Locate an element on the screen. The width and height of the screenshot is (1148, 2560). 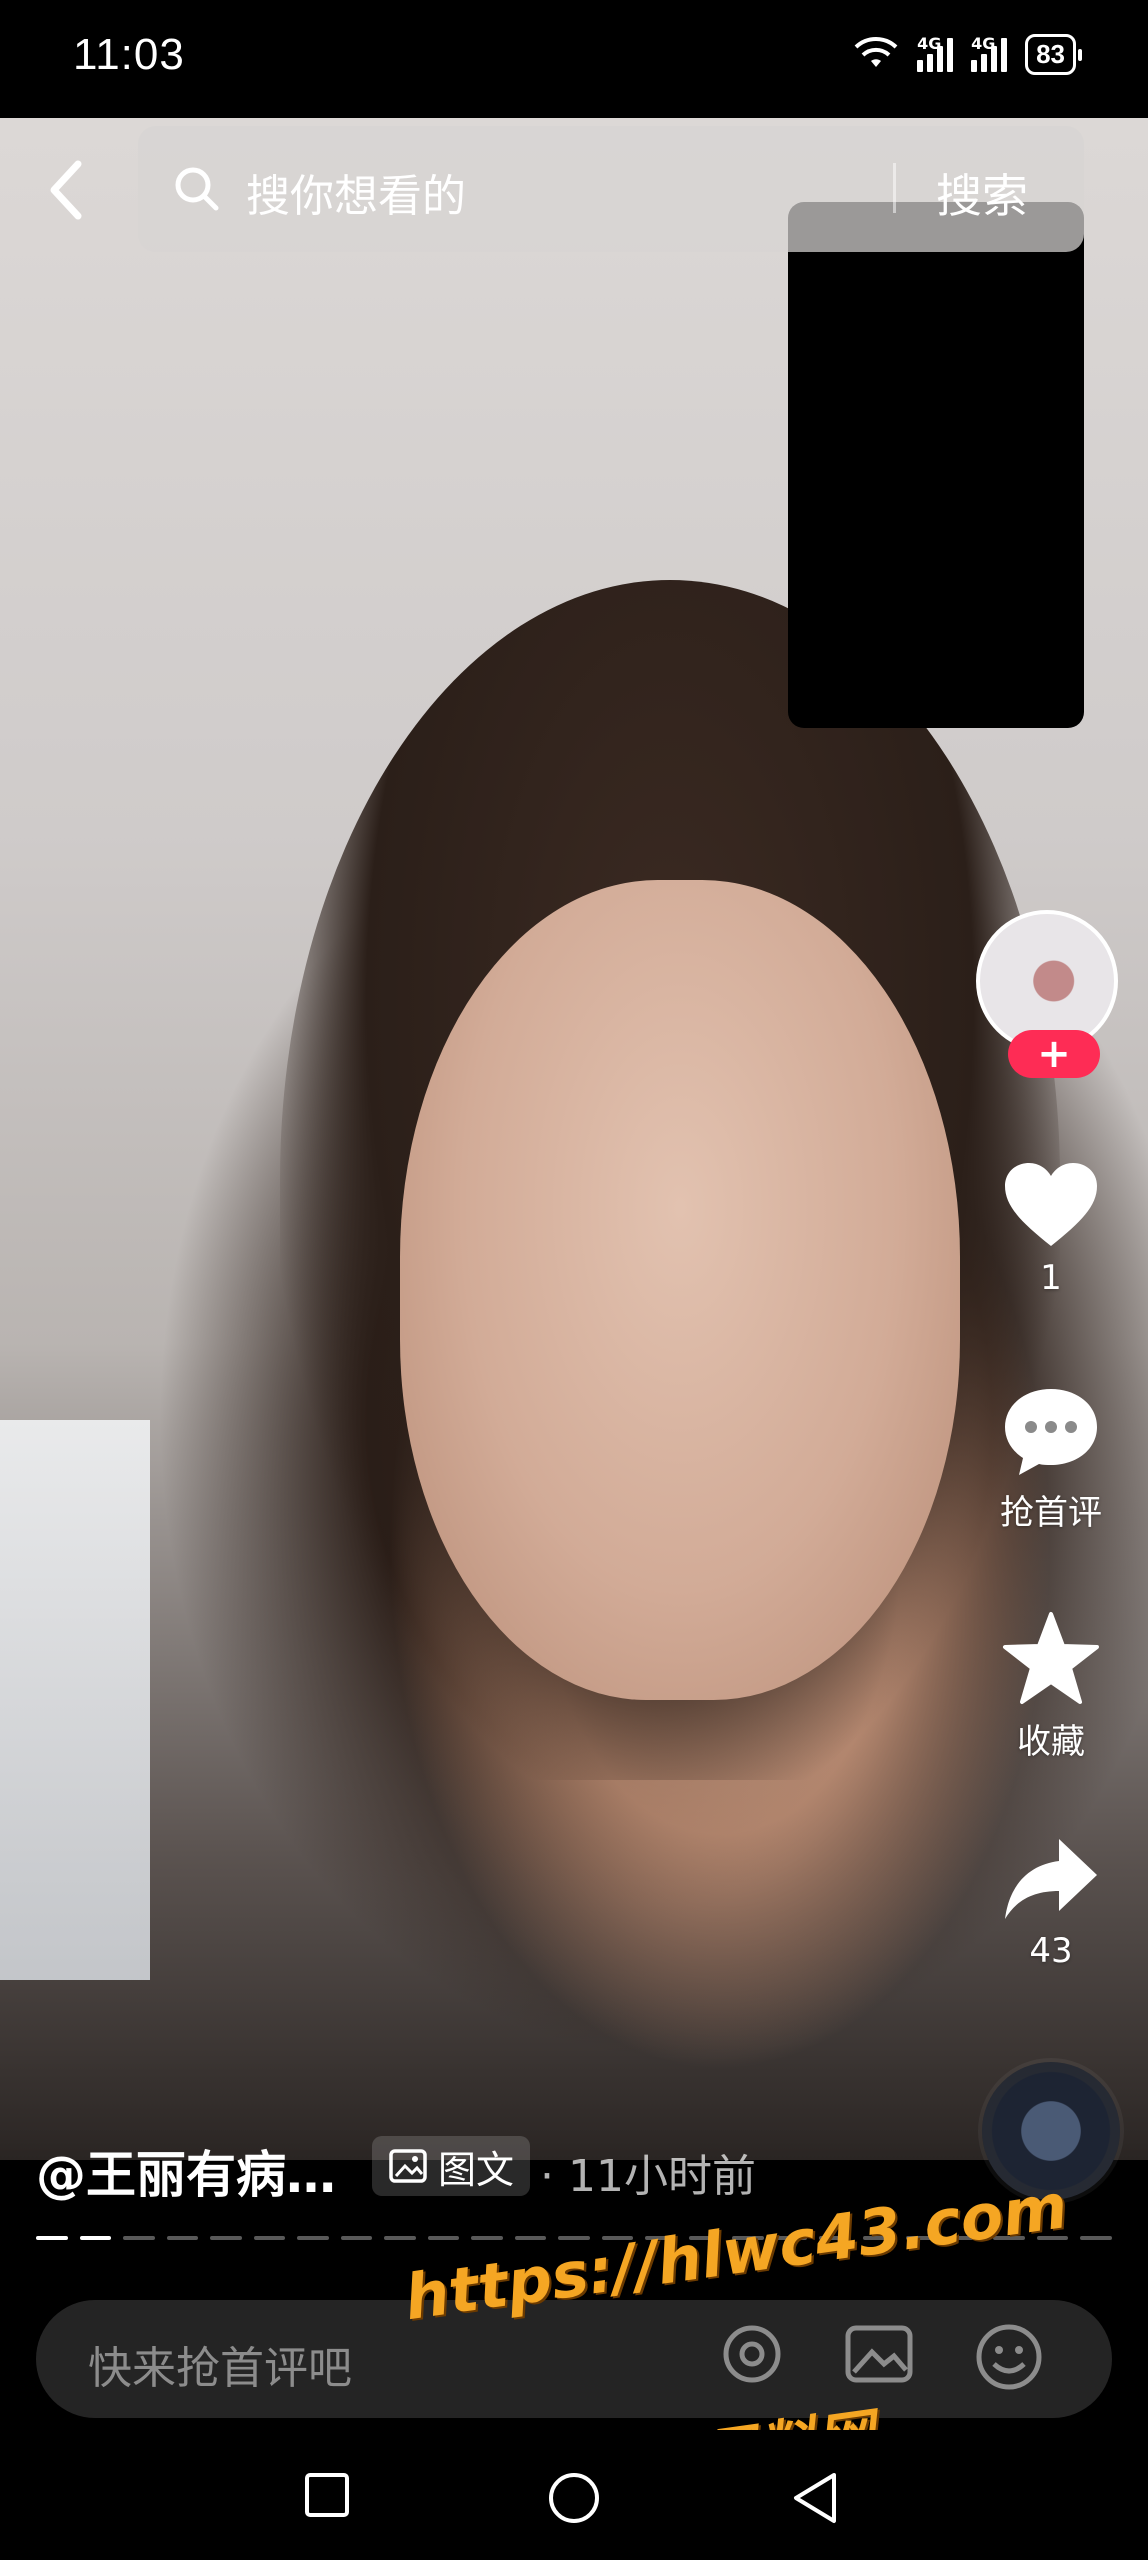
home-icon is located at coordinates (574, 2498).